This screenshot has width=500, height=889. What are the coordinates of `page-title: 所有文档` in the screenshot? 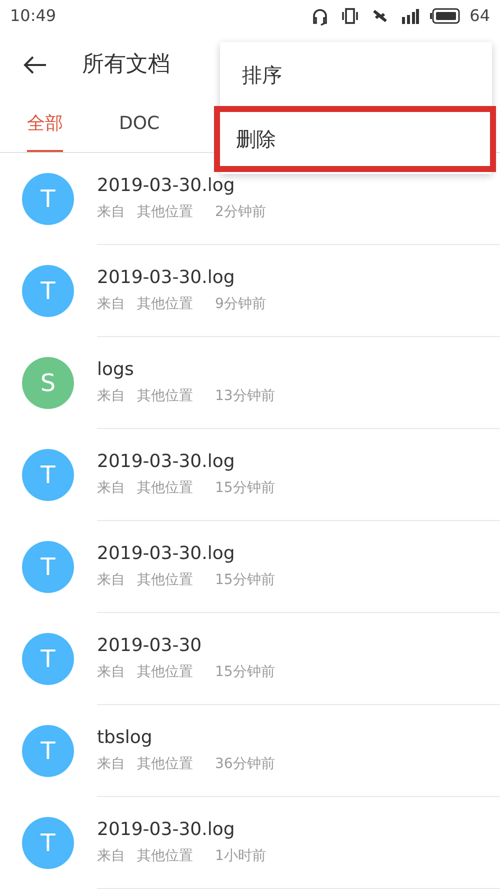 It's located at (126, 65).